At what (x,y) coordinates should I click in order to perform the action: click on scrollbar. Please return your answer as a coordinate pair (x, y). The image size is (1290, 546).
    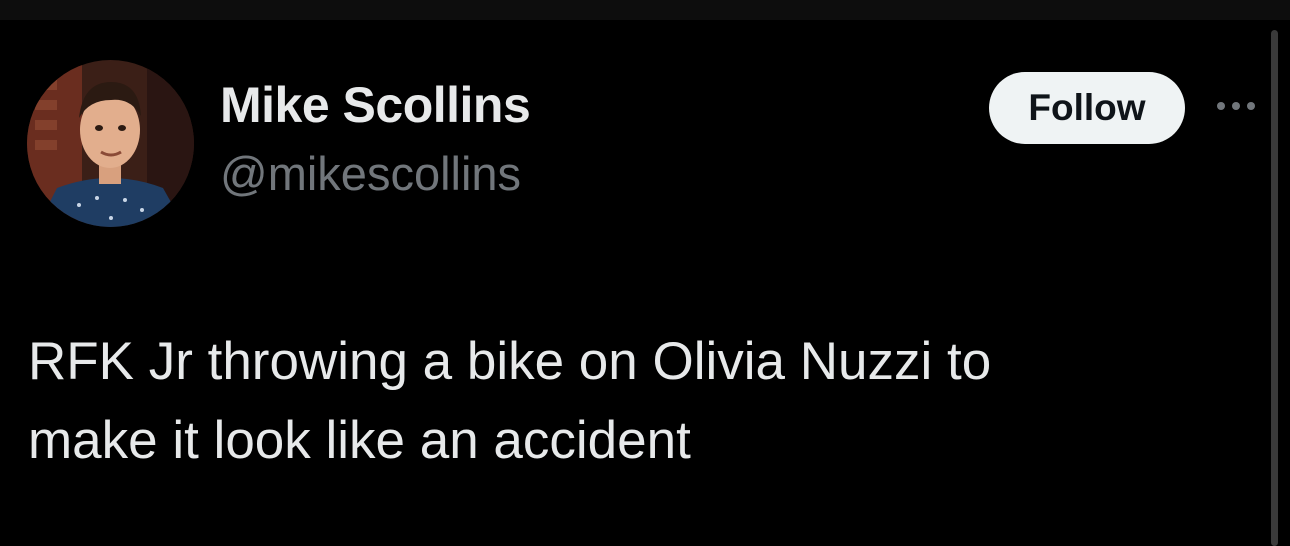
    Looking at the image, I should click on (1274, 288).